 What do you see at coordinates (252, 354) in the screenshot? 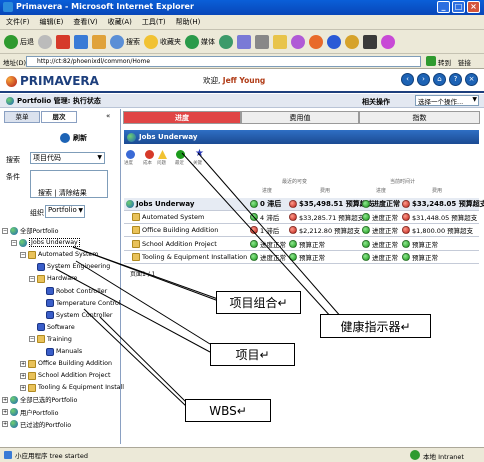
I see `callout-project: 项目↵` at bounding box center [252, 354].